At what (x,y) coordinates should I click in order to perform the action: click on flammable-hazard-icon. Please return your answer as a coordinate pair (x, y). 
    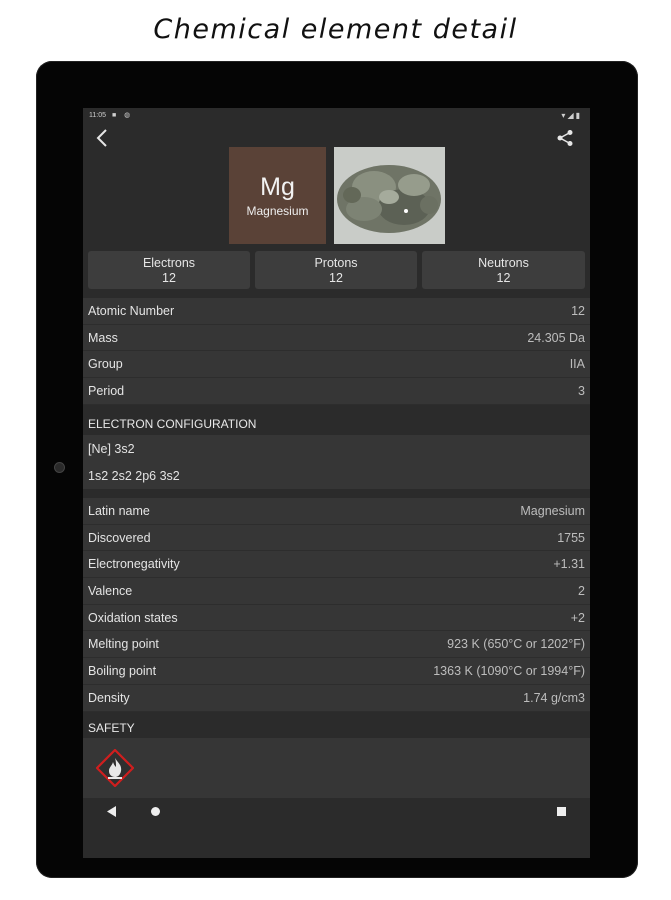
    Looking at the image, I should click on (115, 768).